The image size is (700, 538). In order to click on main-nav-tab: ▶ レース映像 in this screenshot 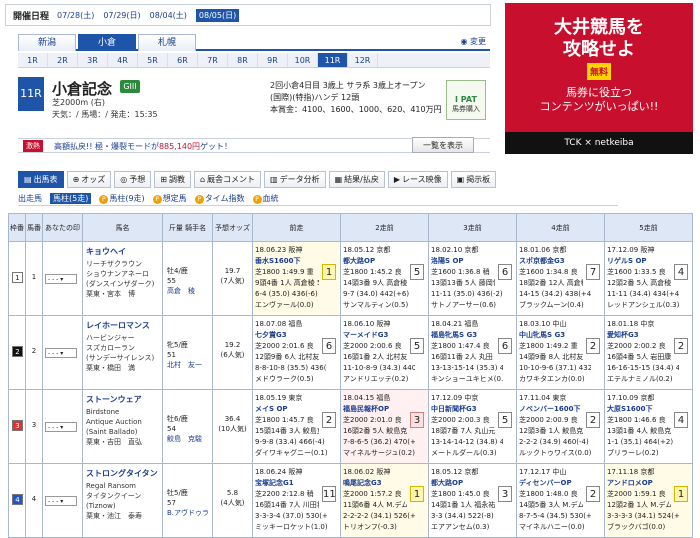, I will do `click(417, 179)`.